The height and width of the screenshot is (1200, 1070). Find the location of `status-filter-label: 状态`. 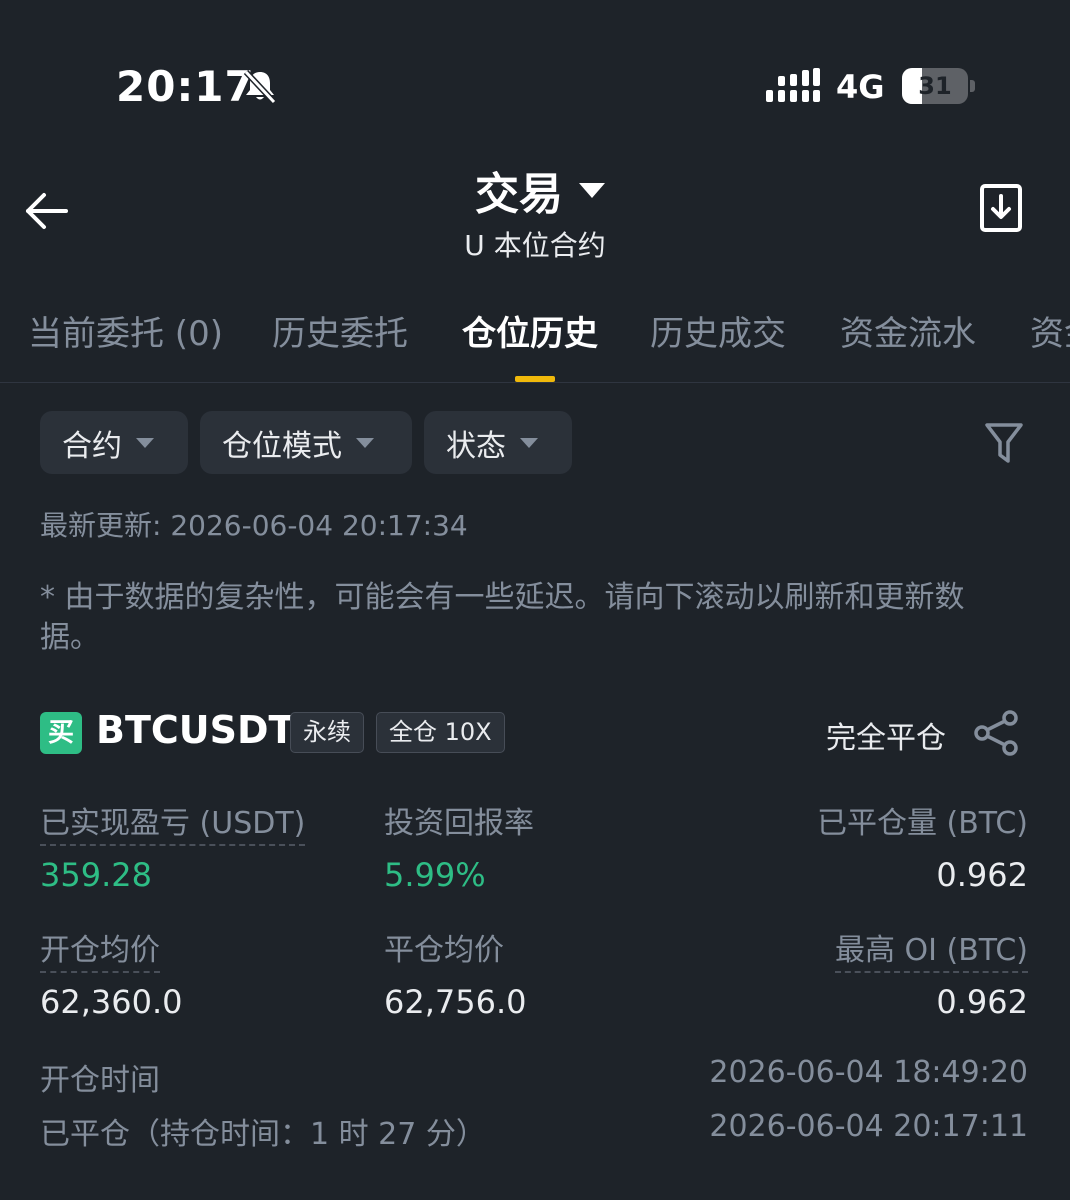

status-filter-label: 状态 is located at coordinates (476, 446).